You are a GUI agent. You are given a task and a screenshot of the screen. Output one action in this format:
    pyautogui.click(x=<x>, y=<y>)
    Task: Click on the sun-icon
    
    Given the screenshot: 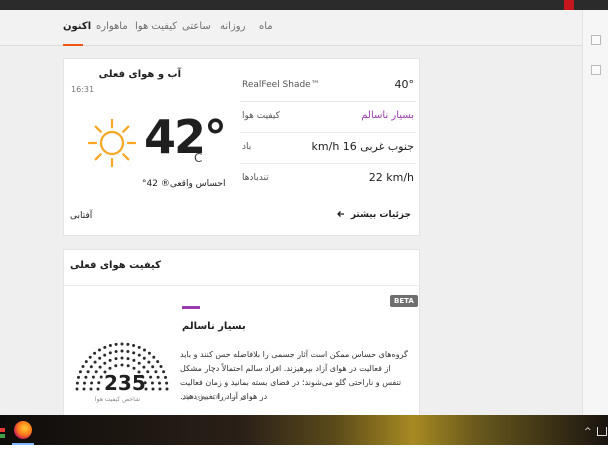 What is the action you would take?
    pyautogui.click(x=112, y=143)
    